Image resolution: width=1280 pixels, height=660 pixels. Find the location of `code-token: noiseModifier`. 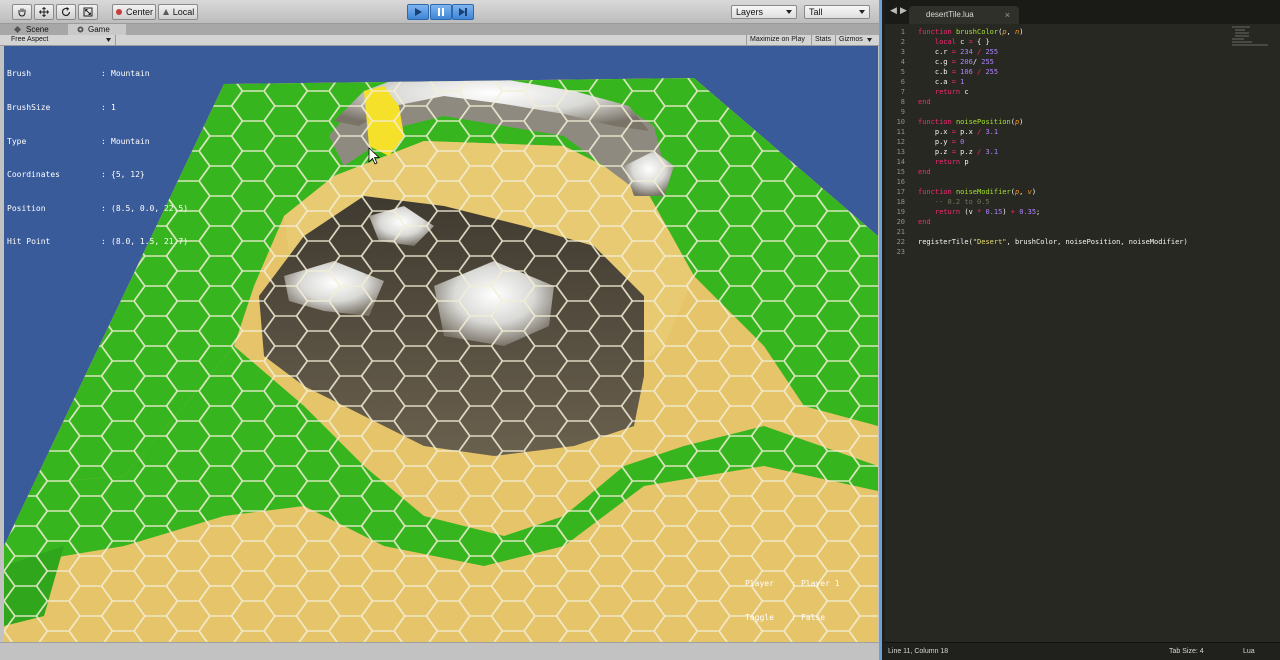

code-token: noiseModifier is located at coordinates (983, 192).